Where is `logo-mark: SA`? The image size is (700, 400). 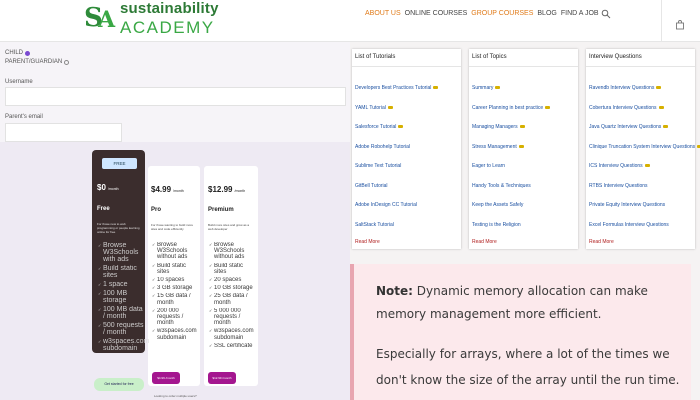 logo-mark: SA is located at coordinates (100, 18).